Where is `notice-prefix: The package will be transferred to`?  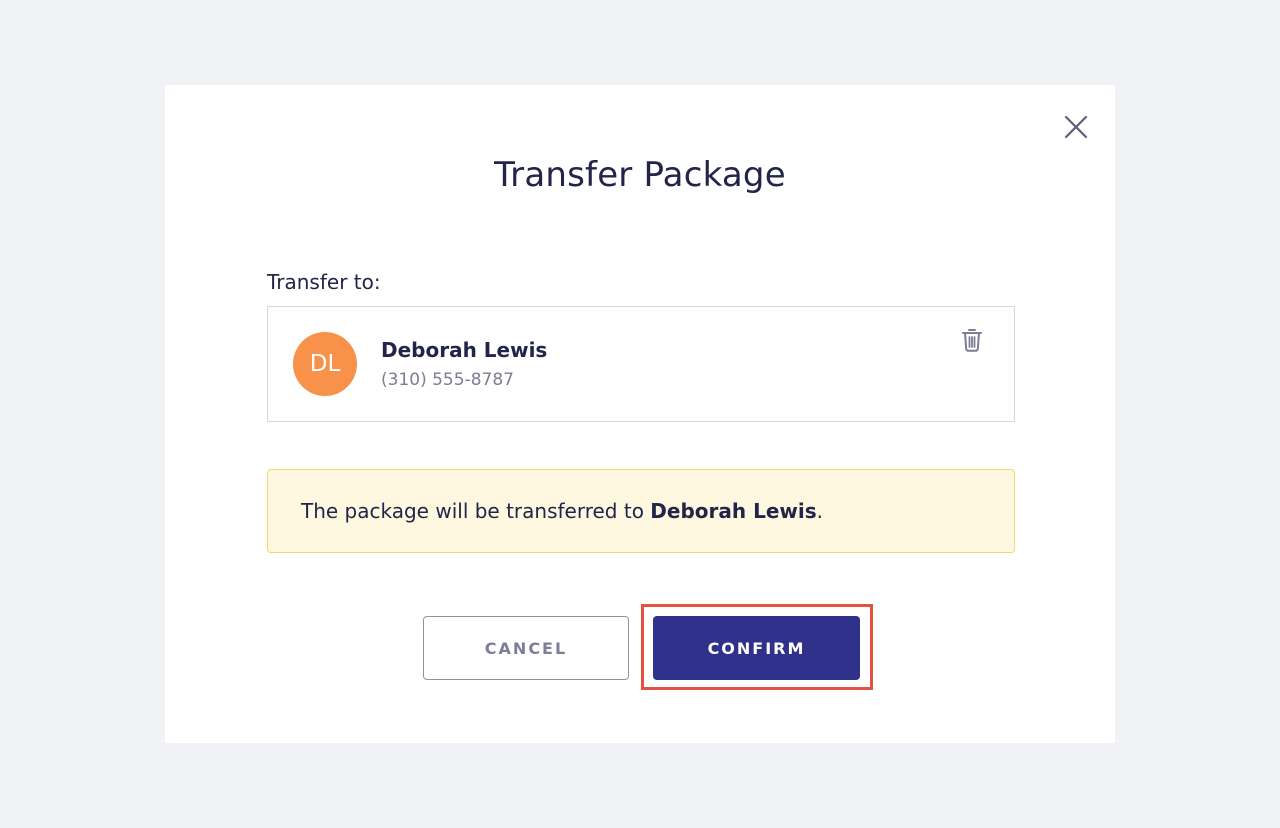 notice-prefix: The package will be transferred to is located at coordinates (476, 511).